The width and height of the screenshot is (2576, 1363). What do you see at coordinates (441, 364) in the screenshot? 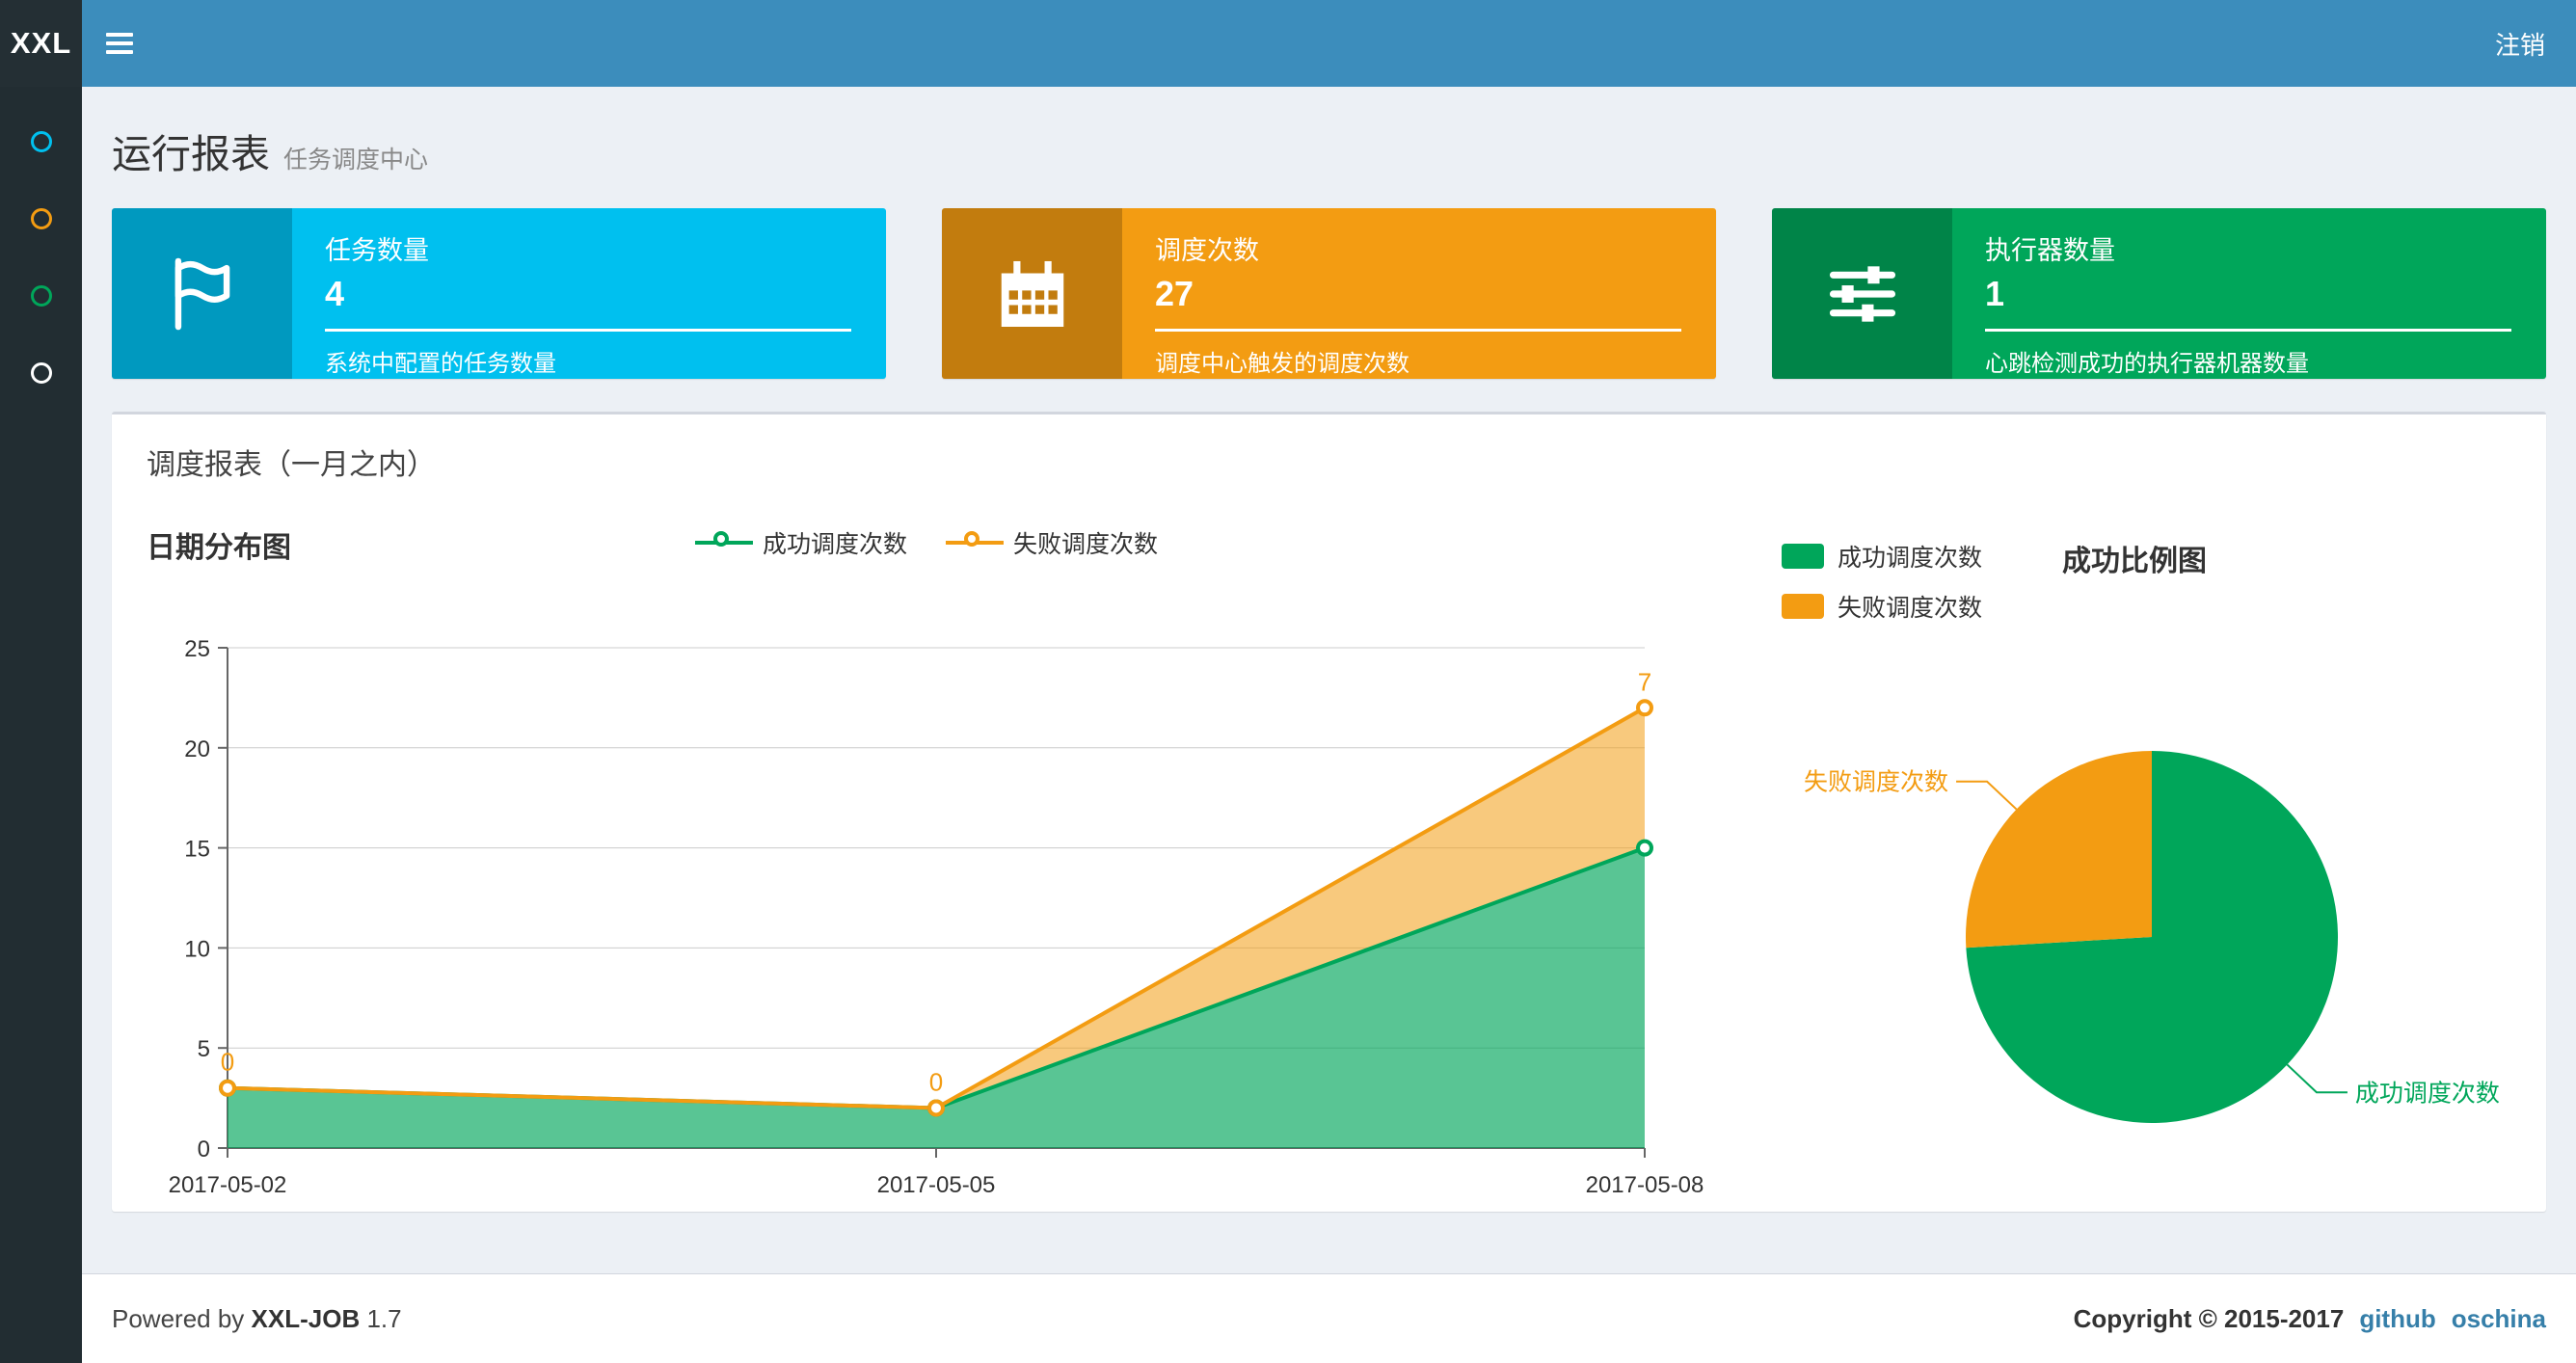
I see `info-box-description: 系统中配置的任务数量` at bounding box center [441, 364].